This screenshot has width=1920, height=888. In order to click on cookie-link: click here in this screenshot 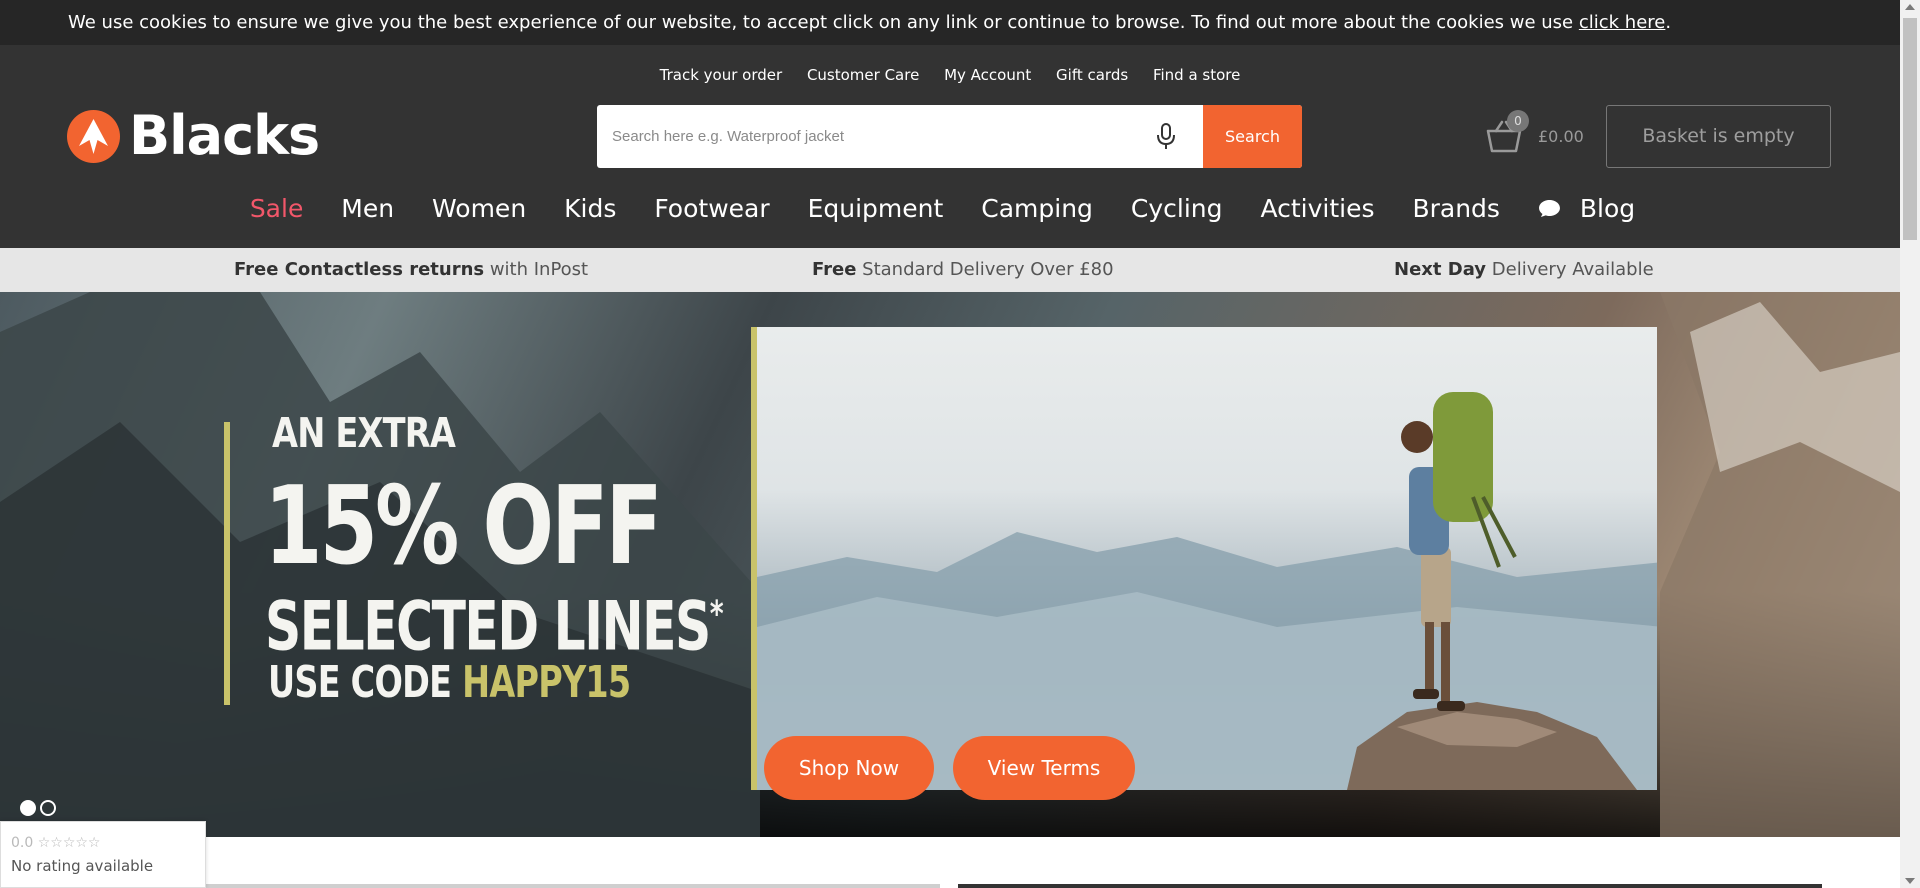, I will do `click(1622, 22)`.